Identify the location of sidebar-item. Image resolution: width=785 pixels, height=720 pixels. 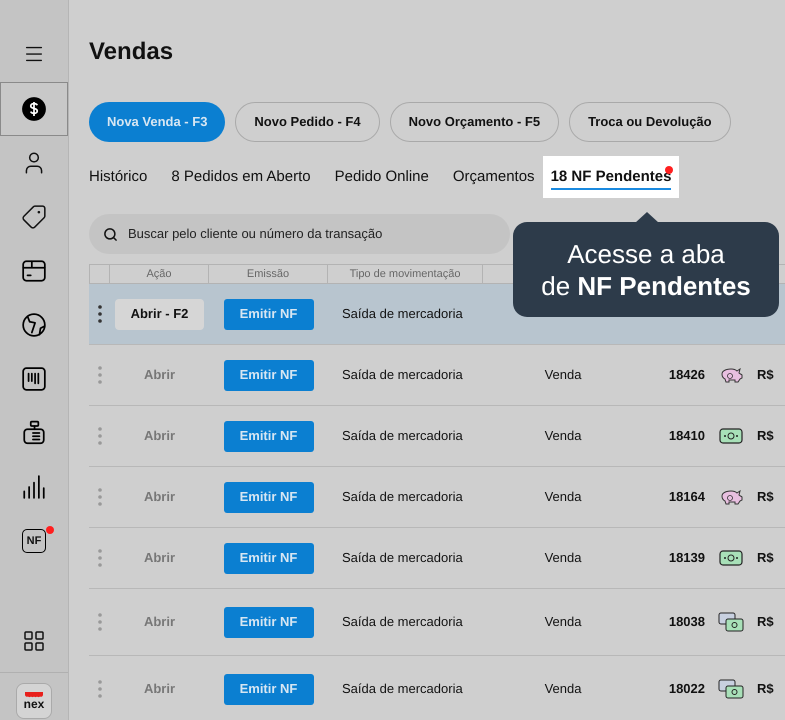
(34, 109).